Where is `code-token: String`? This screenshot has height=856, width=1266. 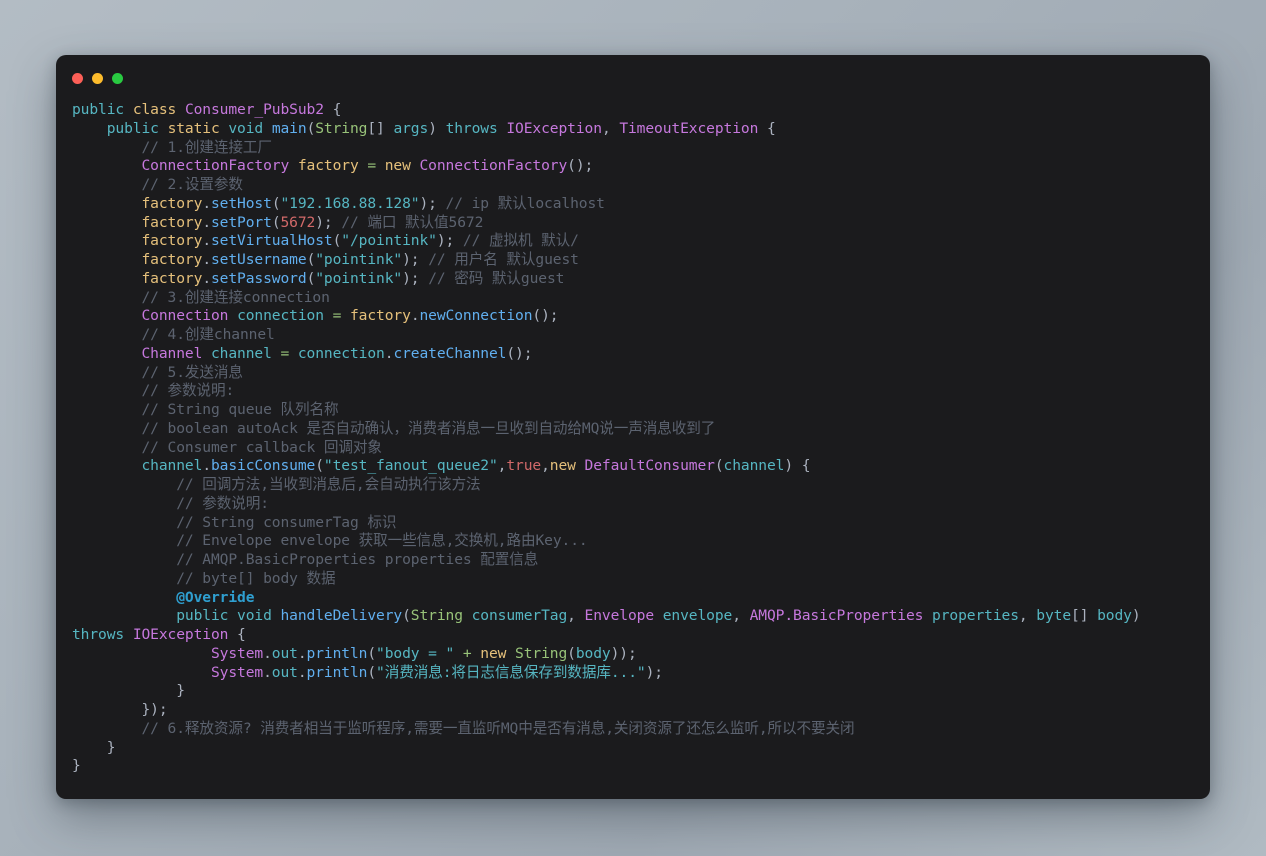
code-token: String is located at coordinates (541, 653).